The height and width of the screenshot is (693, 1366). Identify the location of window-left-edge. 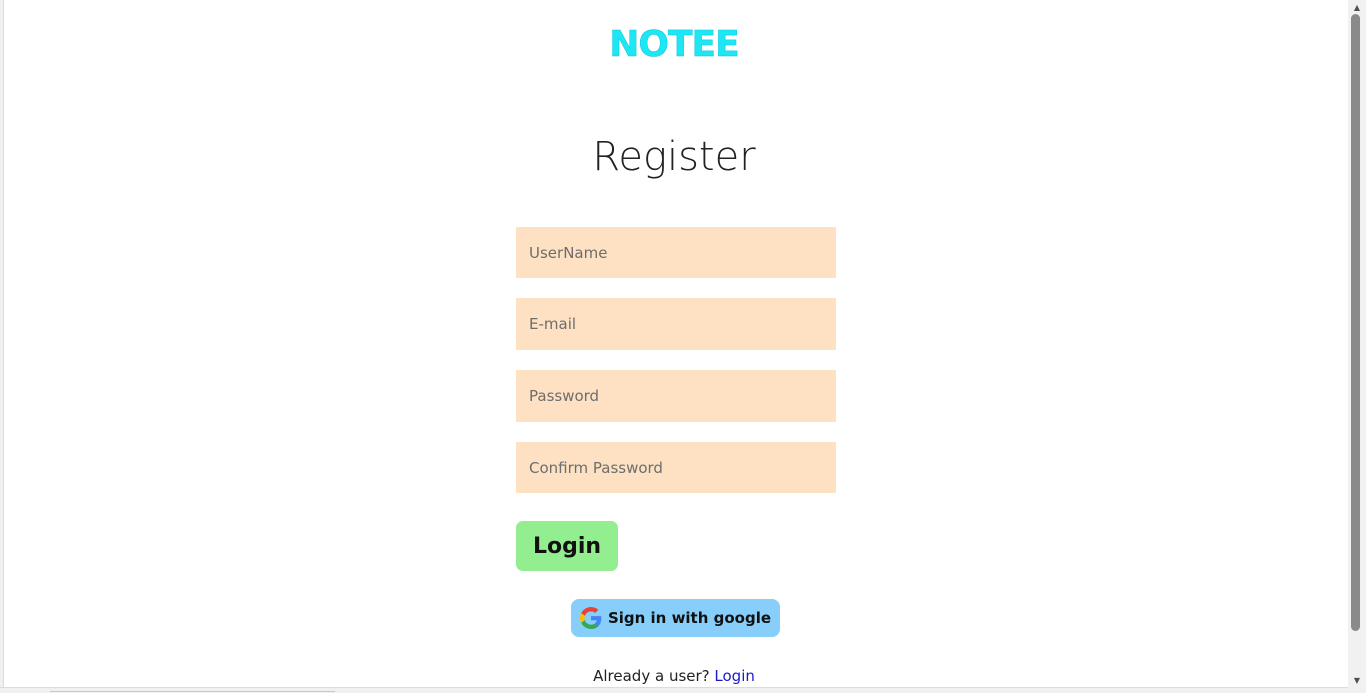
(2, 346).